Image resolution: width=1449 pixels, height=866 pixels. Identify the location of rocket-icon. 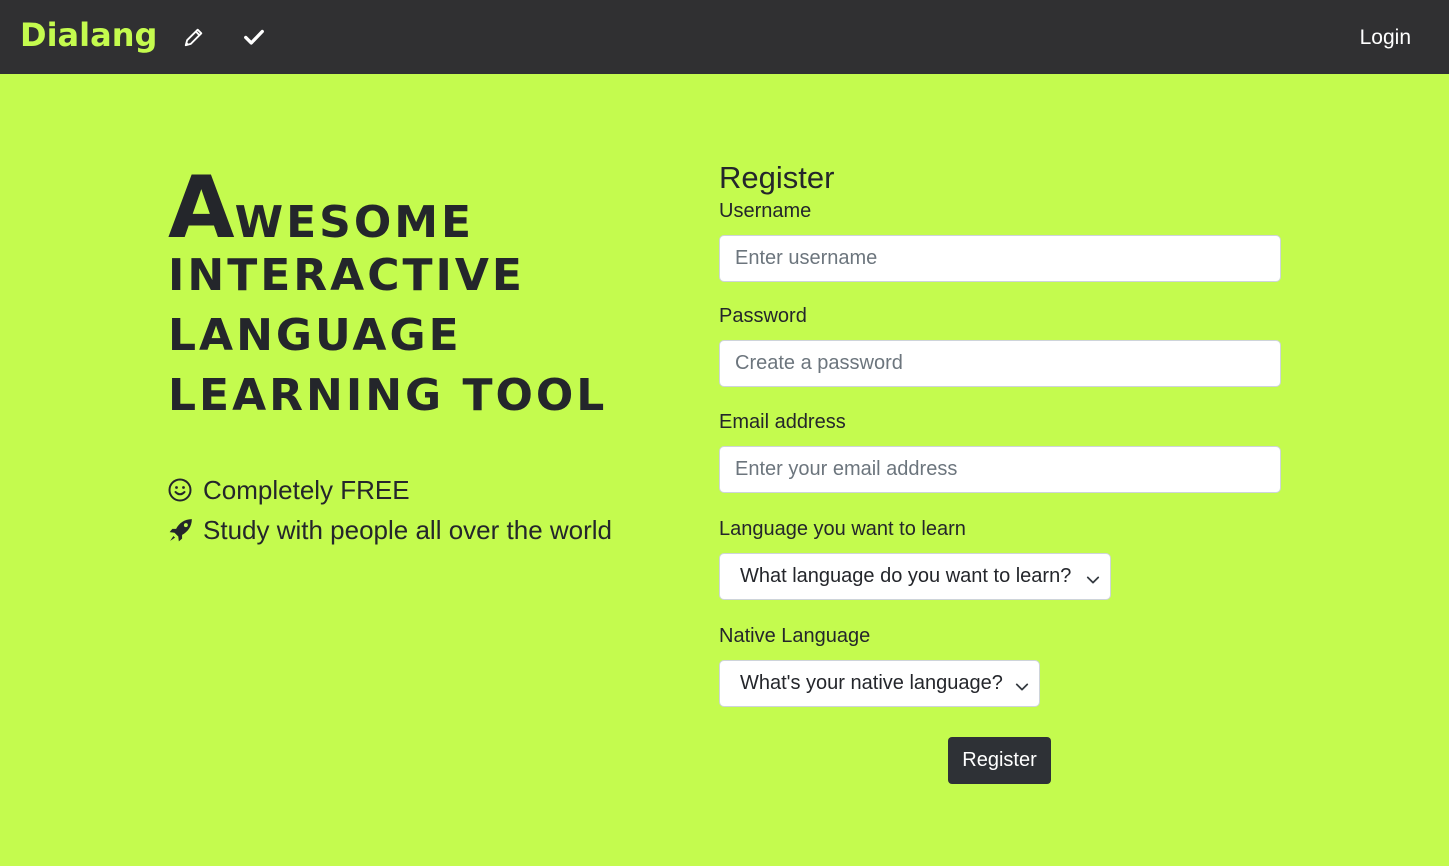
(181, 530).